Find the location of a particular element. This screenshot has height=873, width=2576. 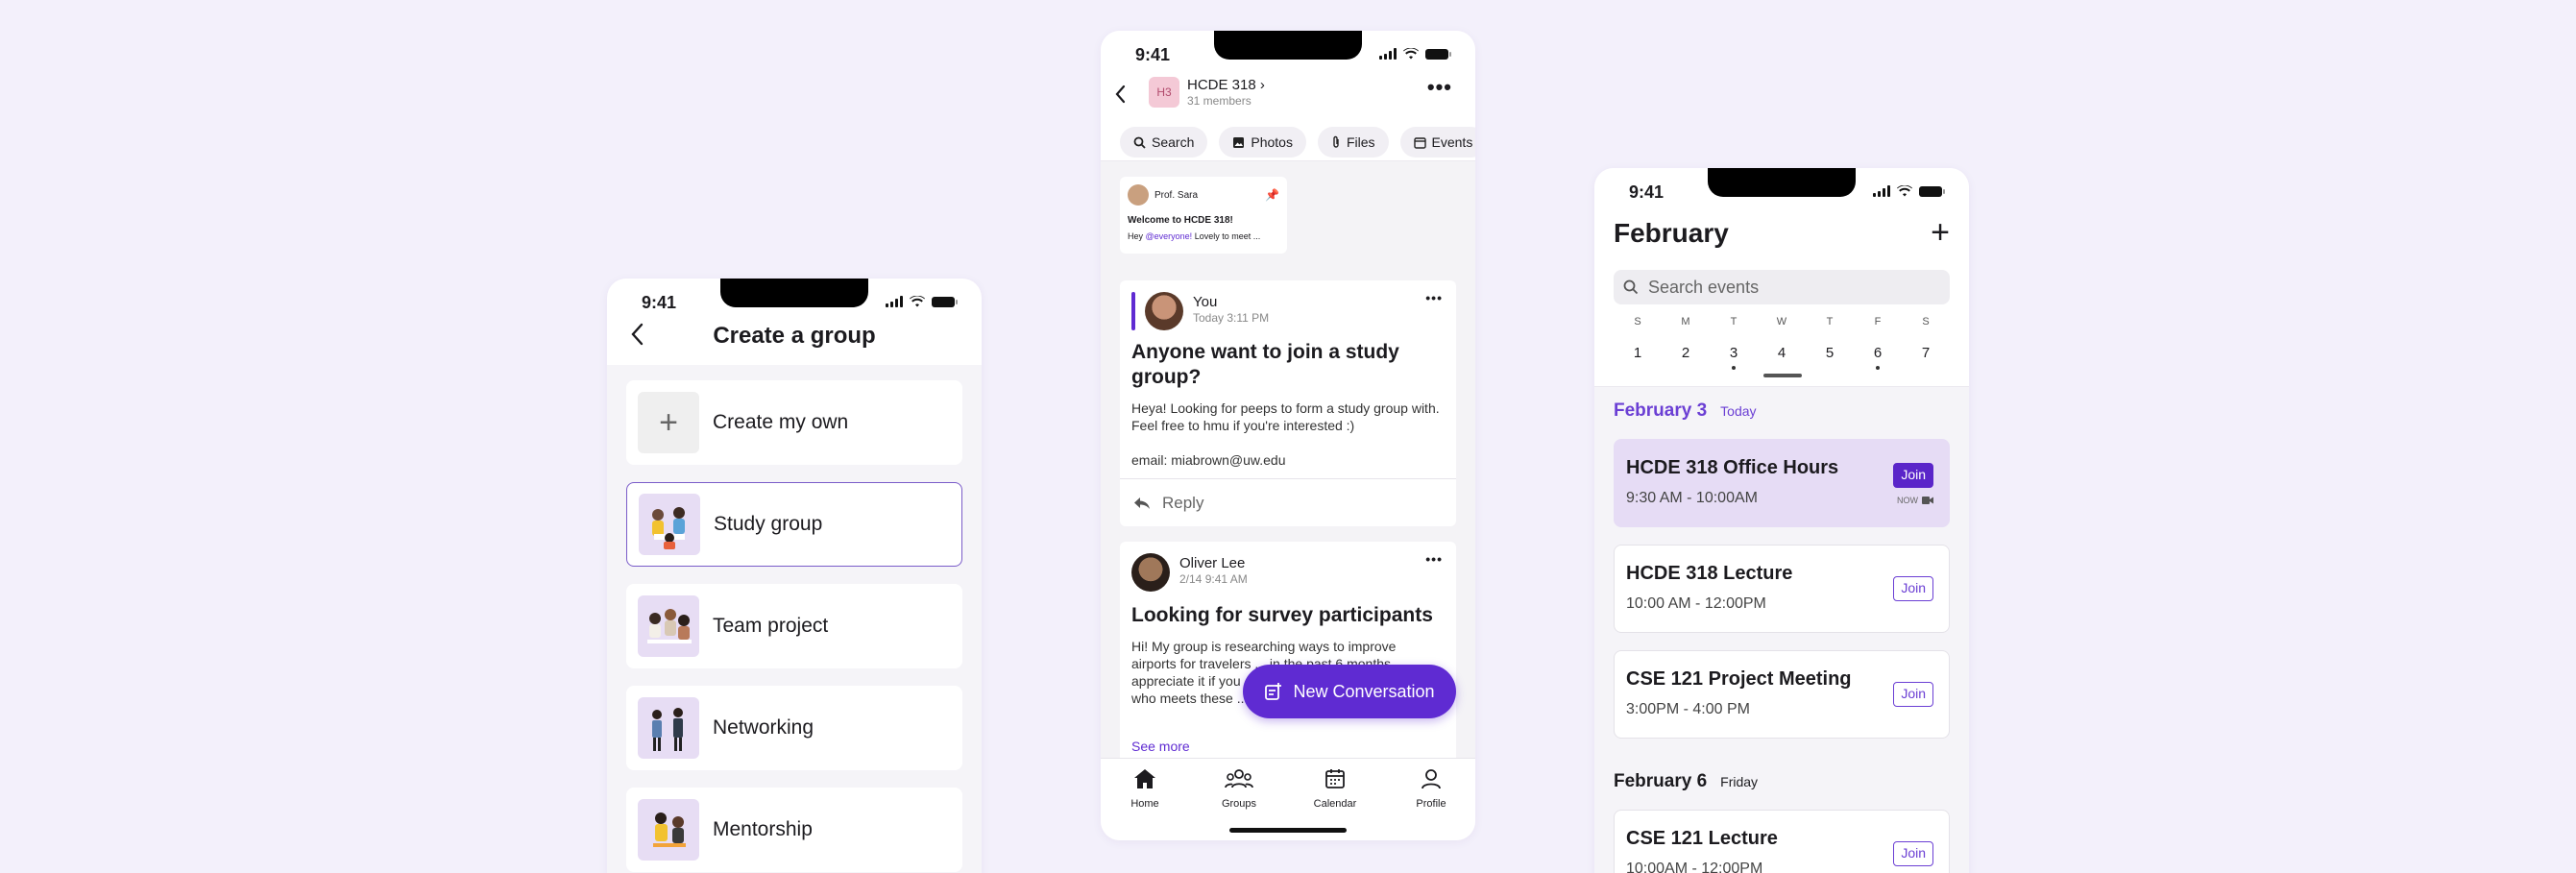

search-bar is located at coordinates (1782, 287).